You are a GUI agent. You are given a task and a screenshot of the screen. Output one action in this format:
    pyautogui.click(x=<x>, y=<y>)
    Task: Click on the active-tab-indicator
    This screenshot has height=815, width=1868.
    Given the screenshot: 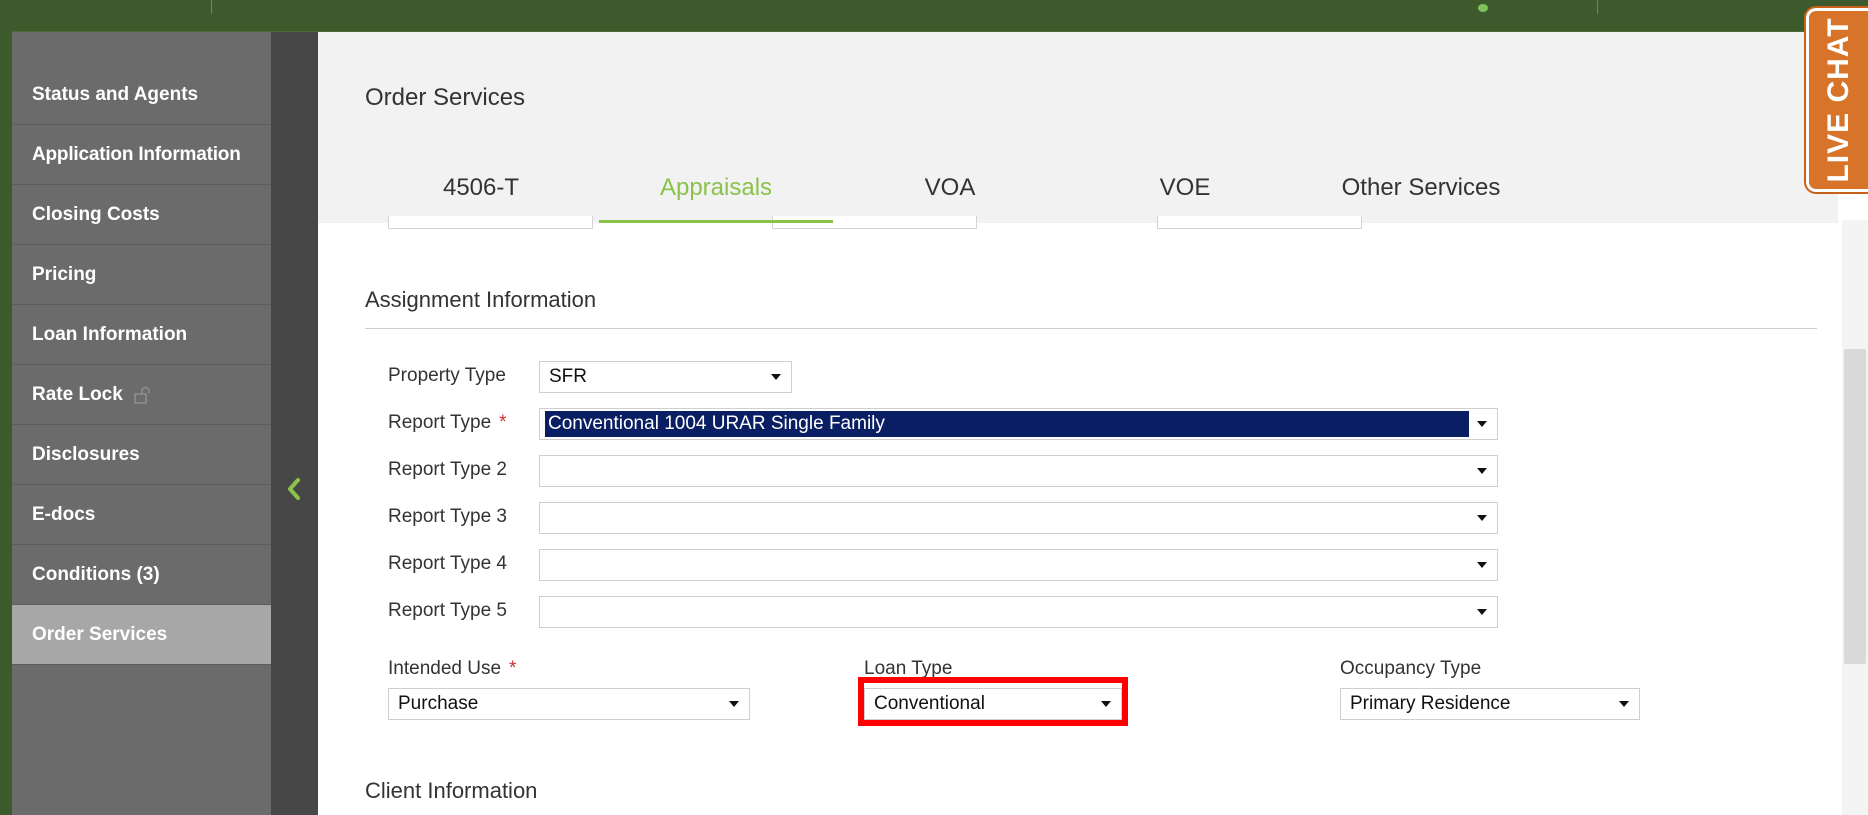 What is the action you would take?
    pyautogui.click(x=716, y=221)
    